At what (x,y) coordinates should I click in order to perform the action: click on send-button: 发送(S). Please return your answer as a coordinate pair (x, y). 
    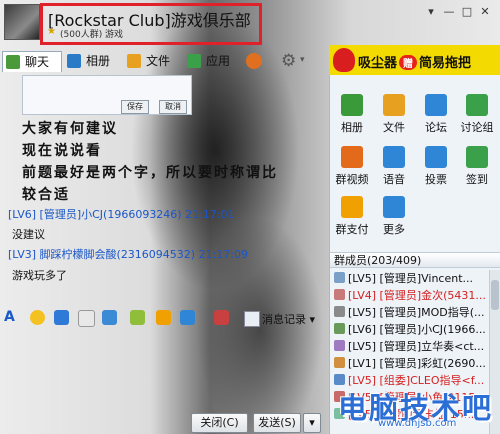
    Looking at the image, I should click on (277, 423).